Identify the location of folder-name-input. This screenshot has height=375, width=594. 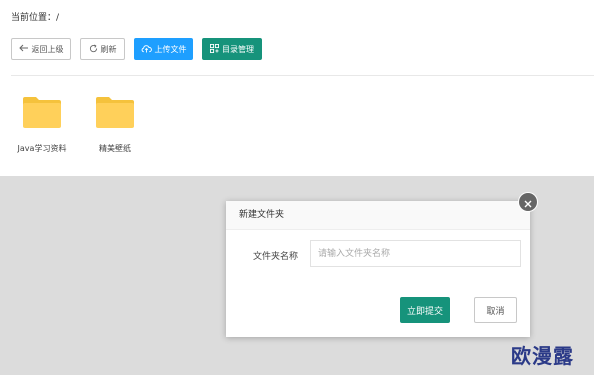
(415, 253).